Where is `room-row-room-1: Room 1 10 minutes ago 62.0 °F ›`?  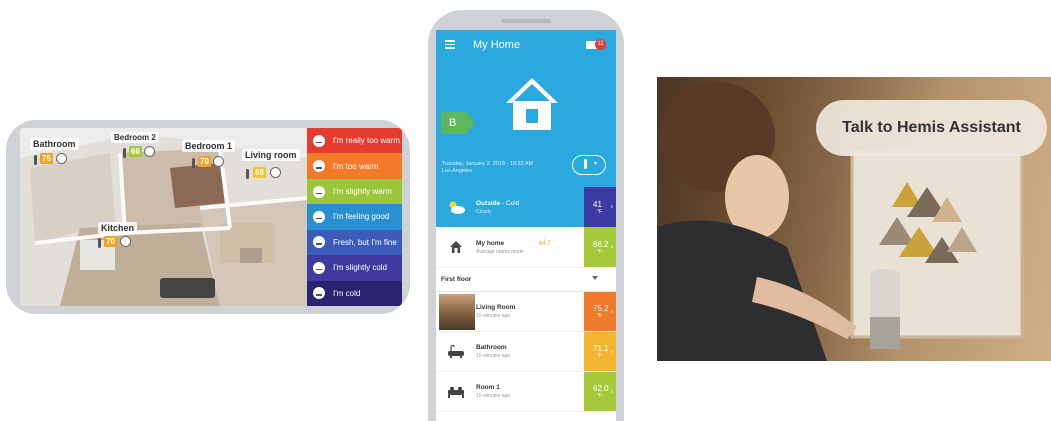
room-row-room-1: Room 1 10 minutes ago 62.0 °F › is located at coordinates (526, 392).